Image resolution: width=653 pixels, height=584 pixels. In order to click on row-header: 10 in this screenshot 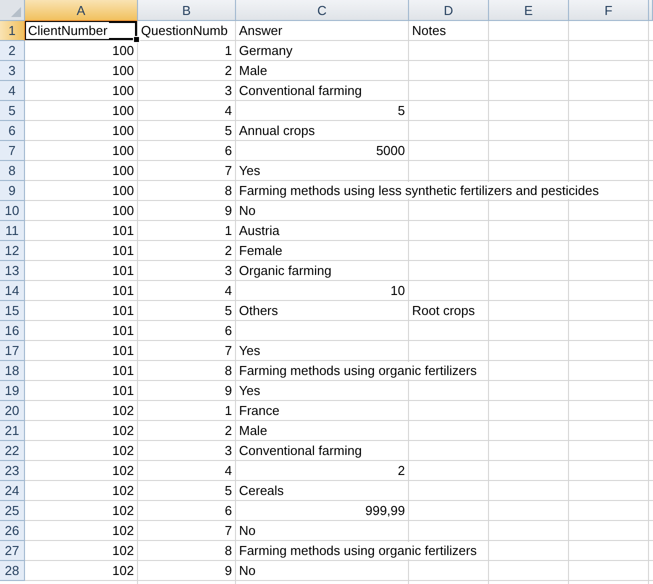, I will do `click(12, 211)`.